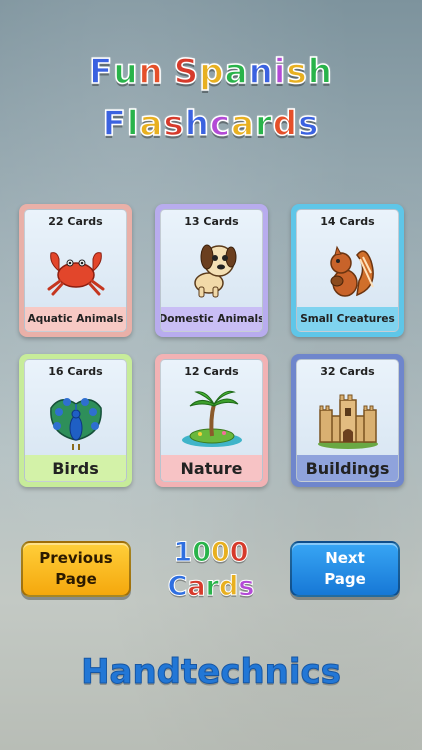 This screenshot has height=750, width=422. What do you see at coordinates (211, 468) in the screenshot?
I see `card-label: Nature` at bounding box center [211, 468].